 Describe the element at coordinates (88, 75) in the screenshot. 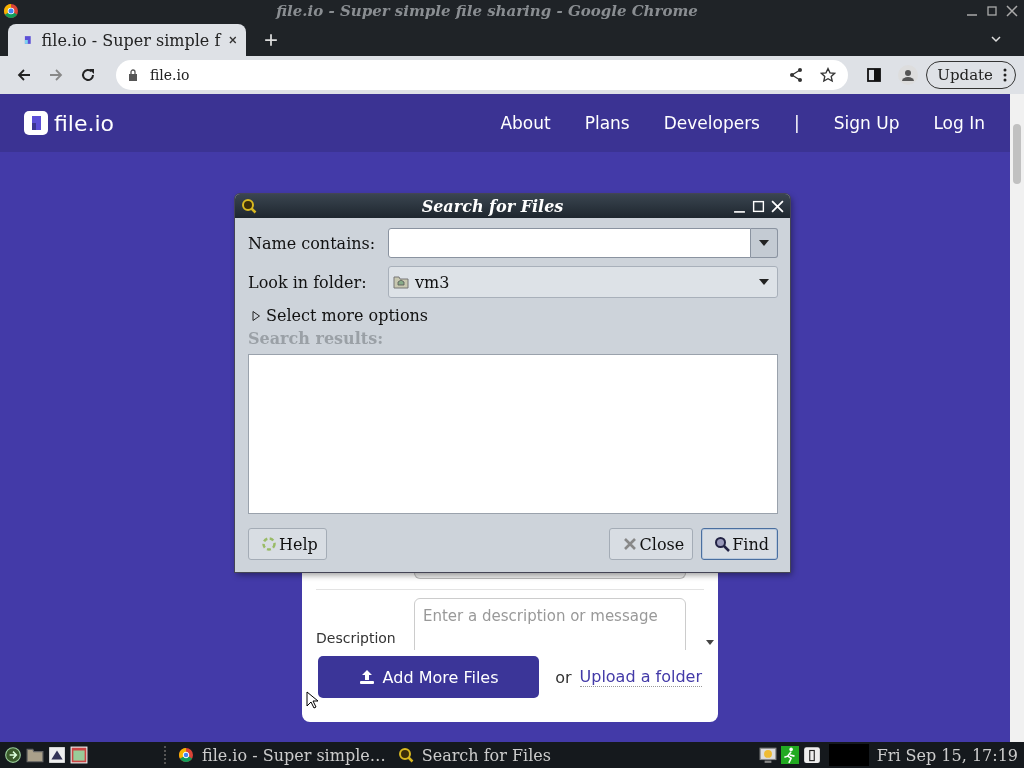

I see `reload-icon` at that location.